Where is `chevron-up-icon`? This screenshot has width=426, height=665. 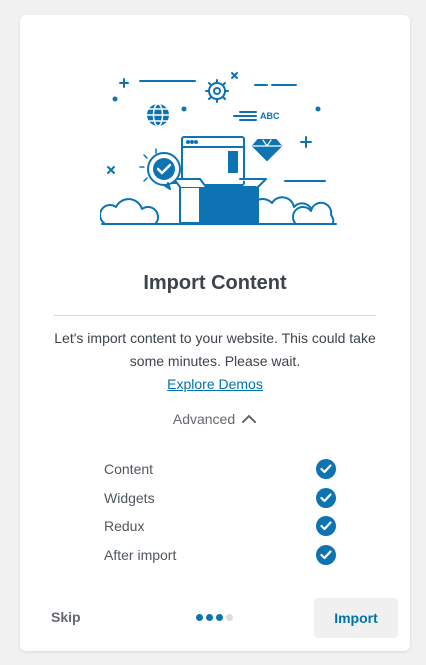
chevron-up-icon is located at coordinates (249, 419).